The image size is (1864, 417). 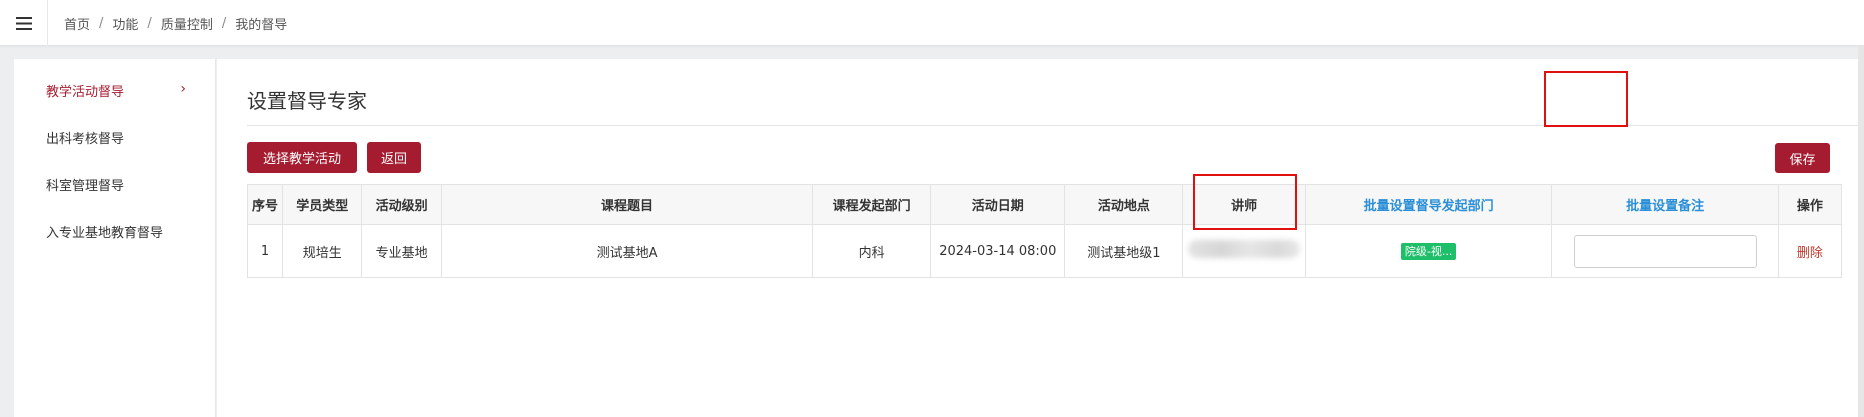 I want to click on sidebar-item-department-management-supervision: 科室管理督导, so click(x=115, y=184).